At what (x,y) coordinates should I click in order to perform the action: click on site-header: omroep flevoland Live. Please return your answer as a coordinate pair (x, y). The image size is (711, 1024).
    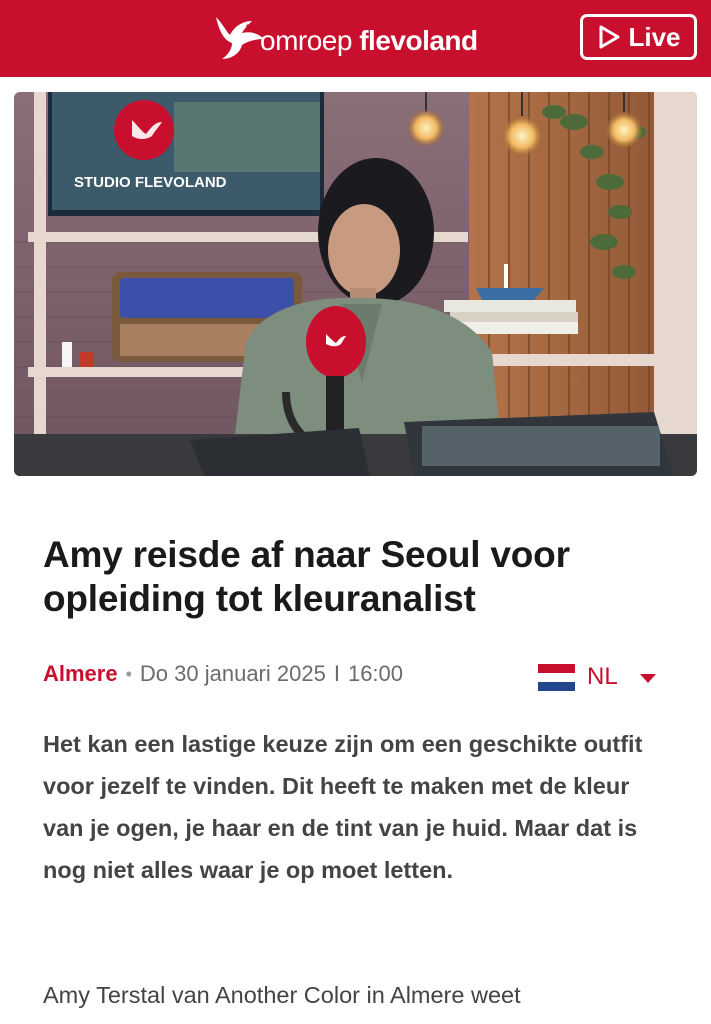
    Looking at the image, I should click on (355, 38).